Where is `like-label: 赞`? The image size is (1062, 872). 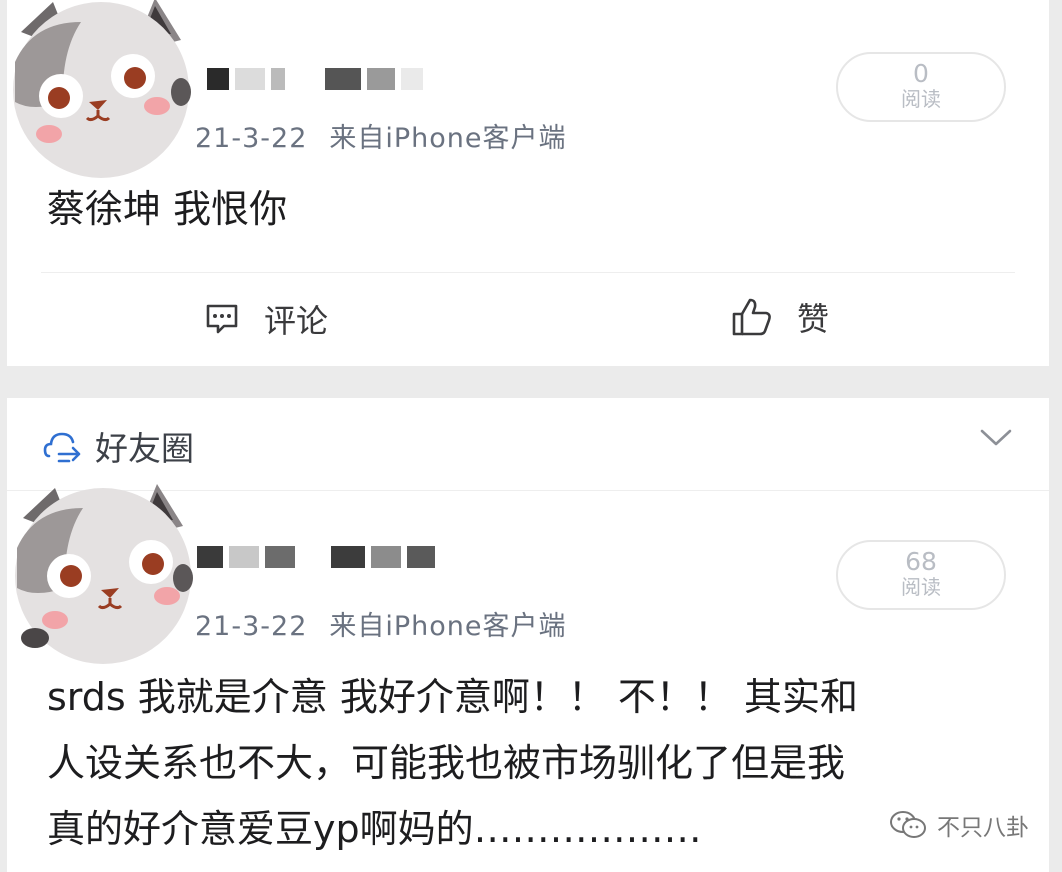 like-label: 赞 is located at coordinates (813, 319).